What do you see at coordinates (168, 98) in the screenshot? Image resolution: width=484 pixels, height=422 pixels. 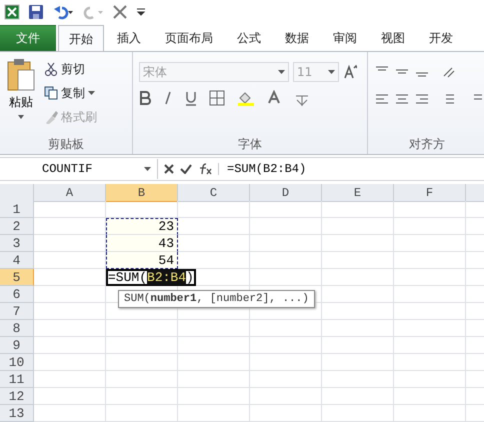 I see `italic-icon` at bounding box center [168, 98].